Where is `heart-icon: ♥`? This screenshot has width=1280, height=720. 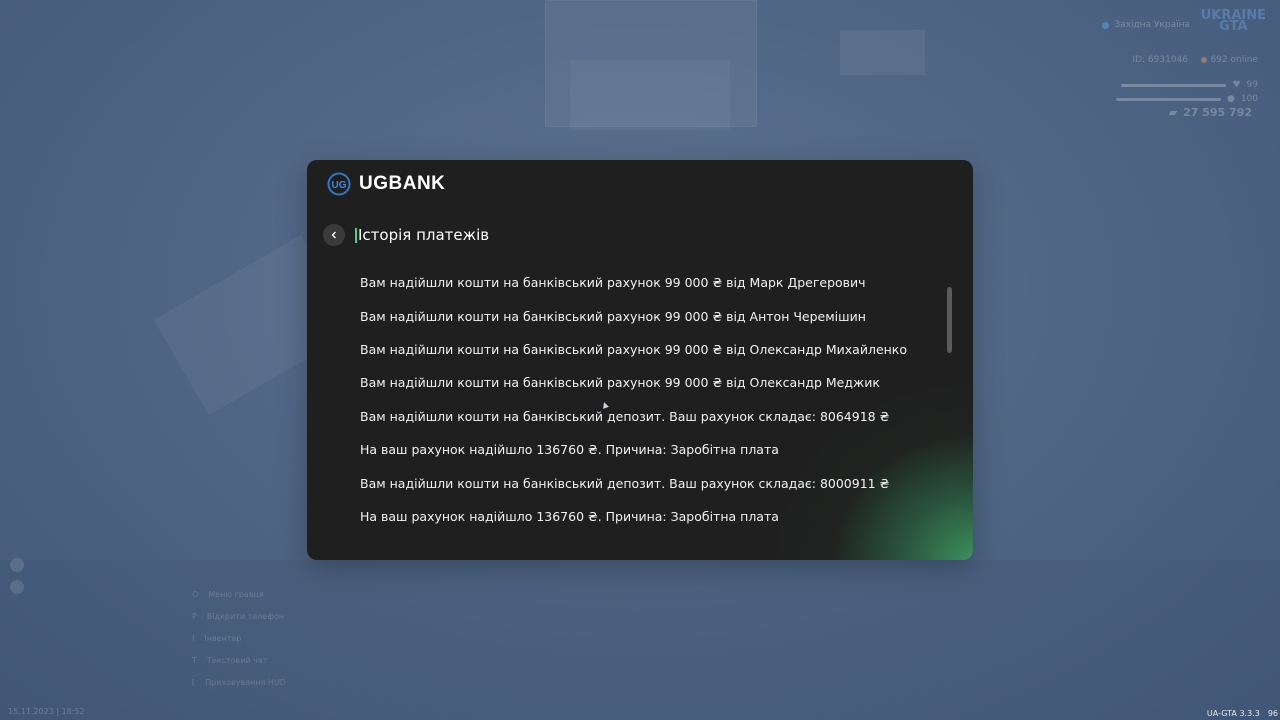
heart-icon: ♥ is located at coordinates (1236, 85).